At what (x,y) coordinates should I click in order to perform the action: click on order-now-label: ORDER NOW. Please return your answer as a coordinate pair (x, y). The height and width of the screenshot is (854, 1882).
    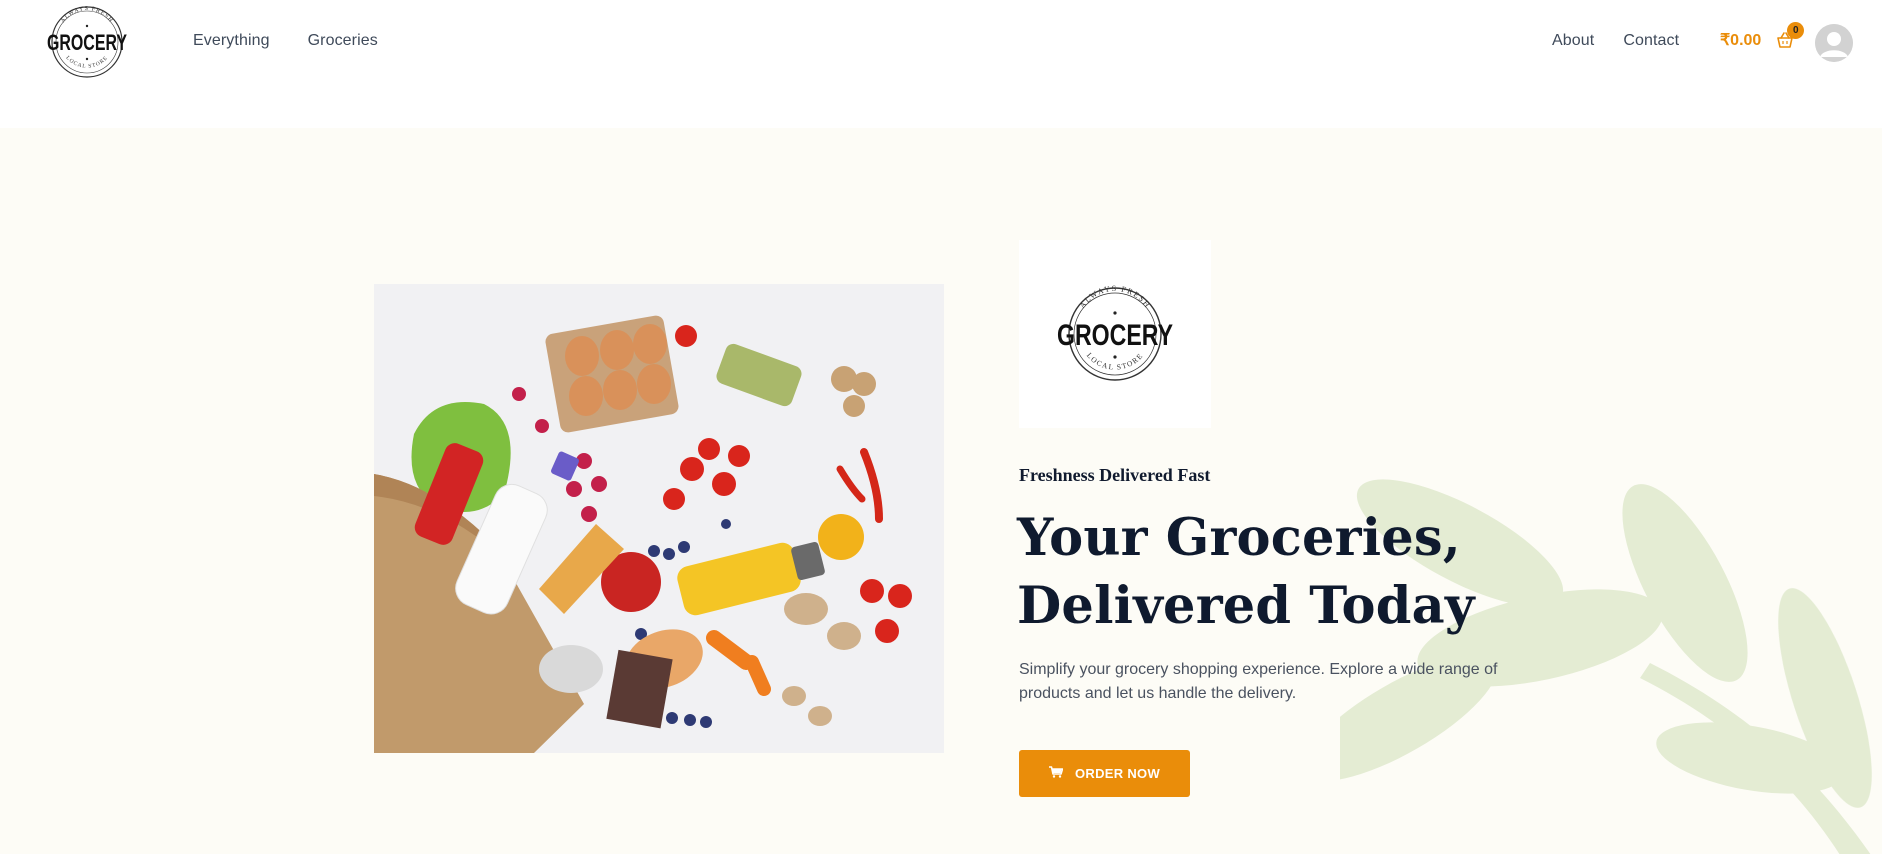
    Looking at the image, I should click on (1117, 773).